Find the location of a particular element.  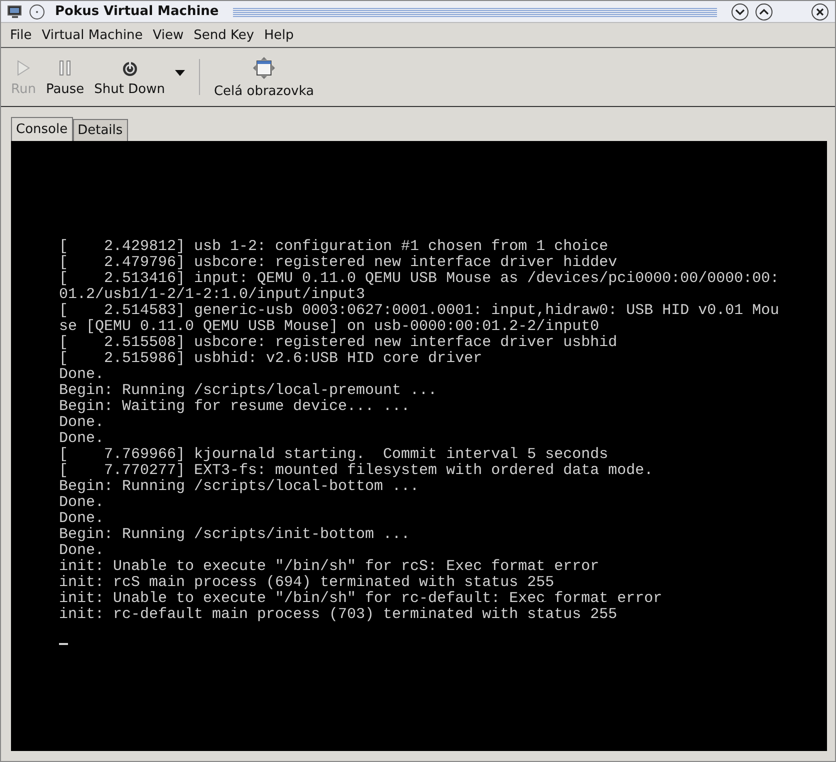

fullscreen-icon is located at coordinates (264, 68).